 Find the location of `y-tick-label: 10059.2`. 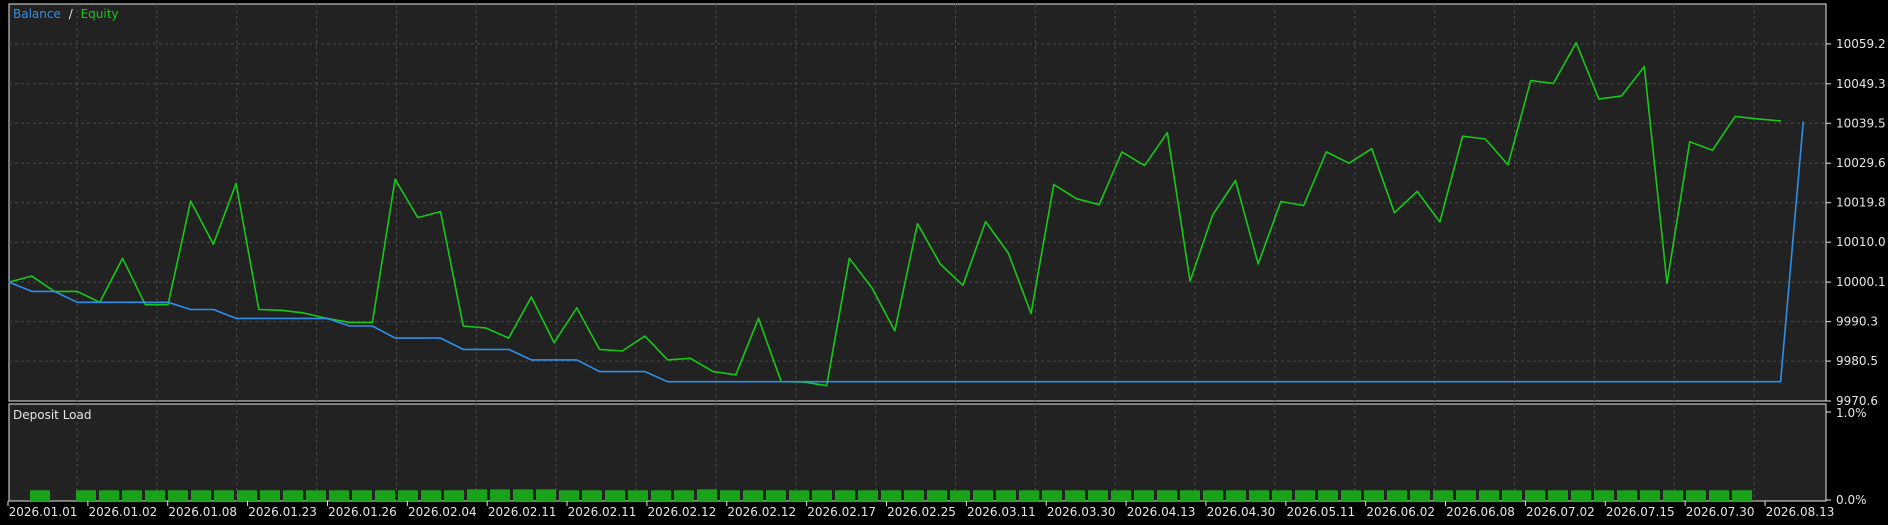

y-tick-label: 10059.2 is located at coordinates (1861, 44).